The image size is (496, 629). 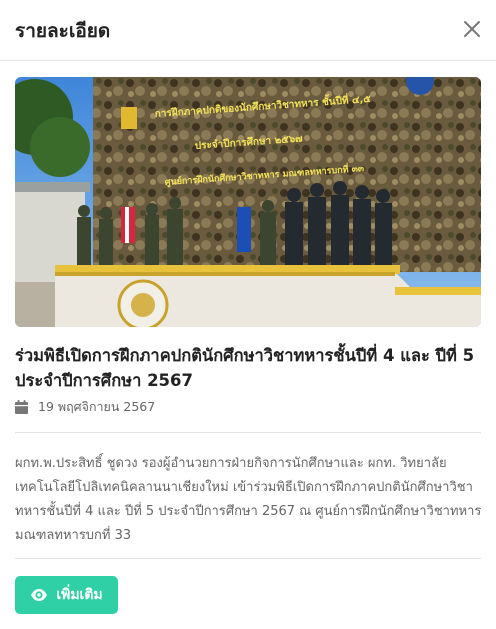 What do you see at coordinates (63, 31) in the screenshot?
I see `modal-title: รายละเอียด` at bounding box center [63, 31].